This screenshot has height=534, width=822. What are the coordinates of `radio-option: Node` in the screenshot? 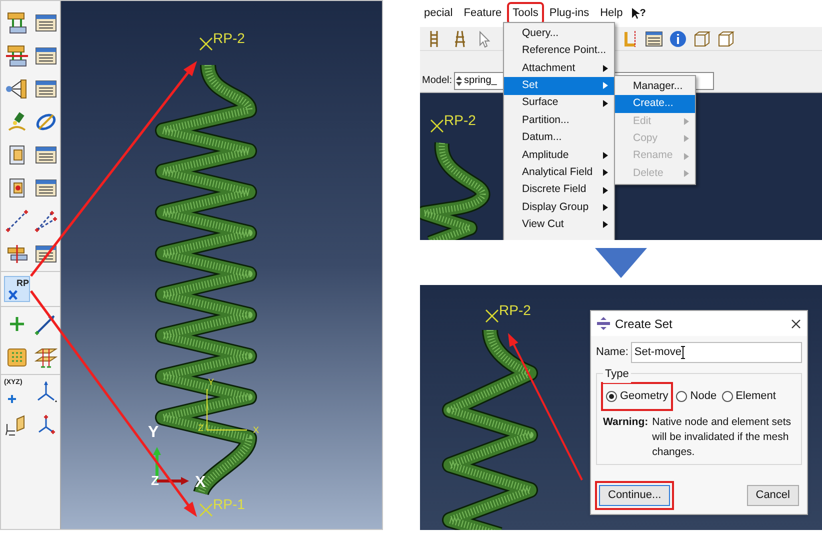 It's located at (696, 396).